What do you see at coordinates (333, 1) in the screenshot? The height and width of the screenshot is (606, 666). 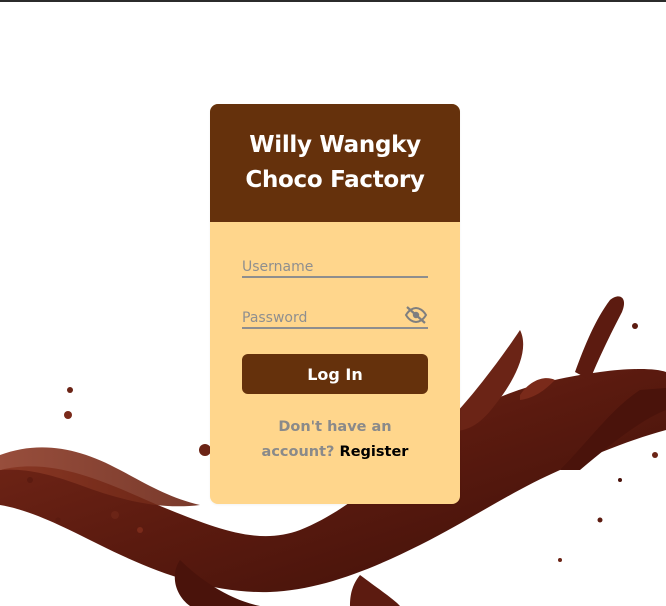 I see `top-border` at bounding box center [333, 1].